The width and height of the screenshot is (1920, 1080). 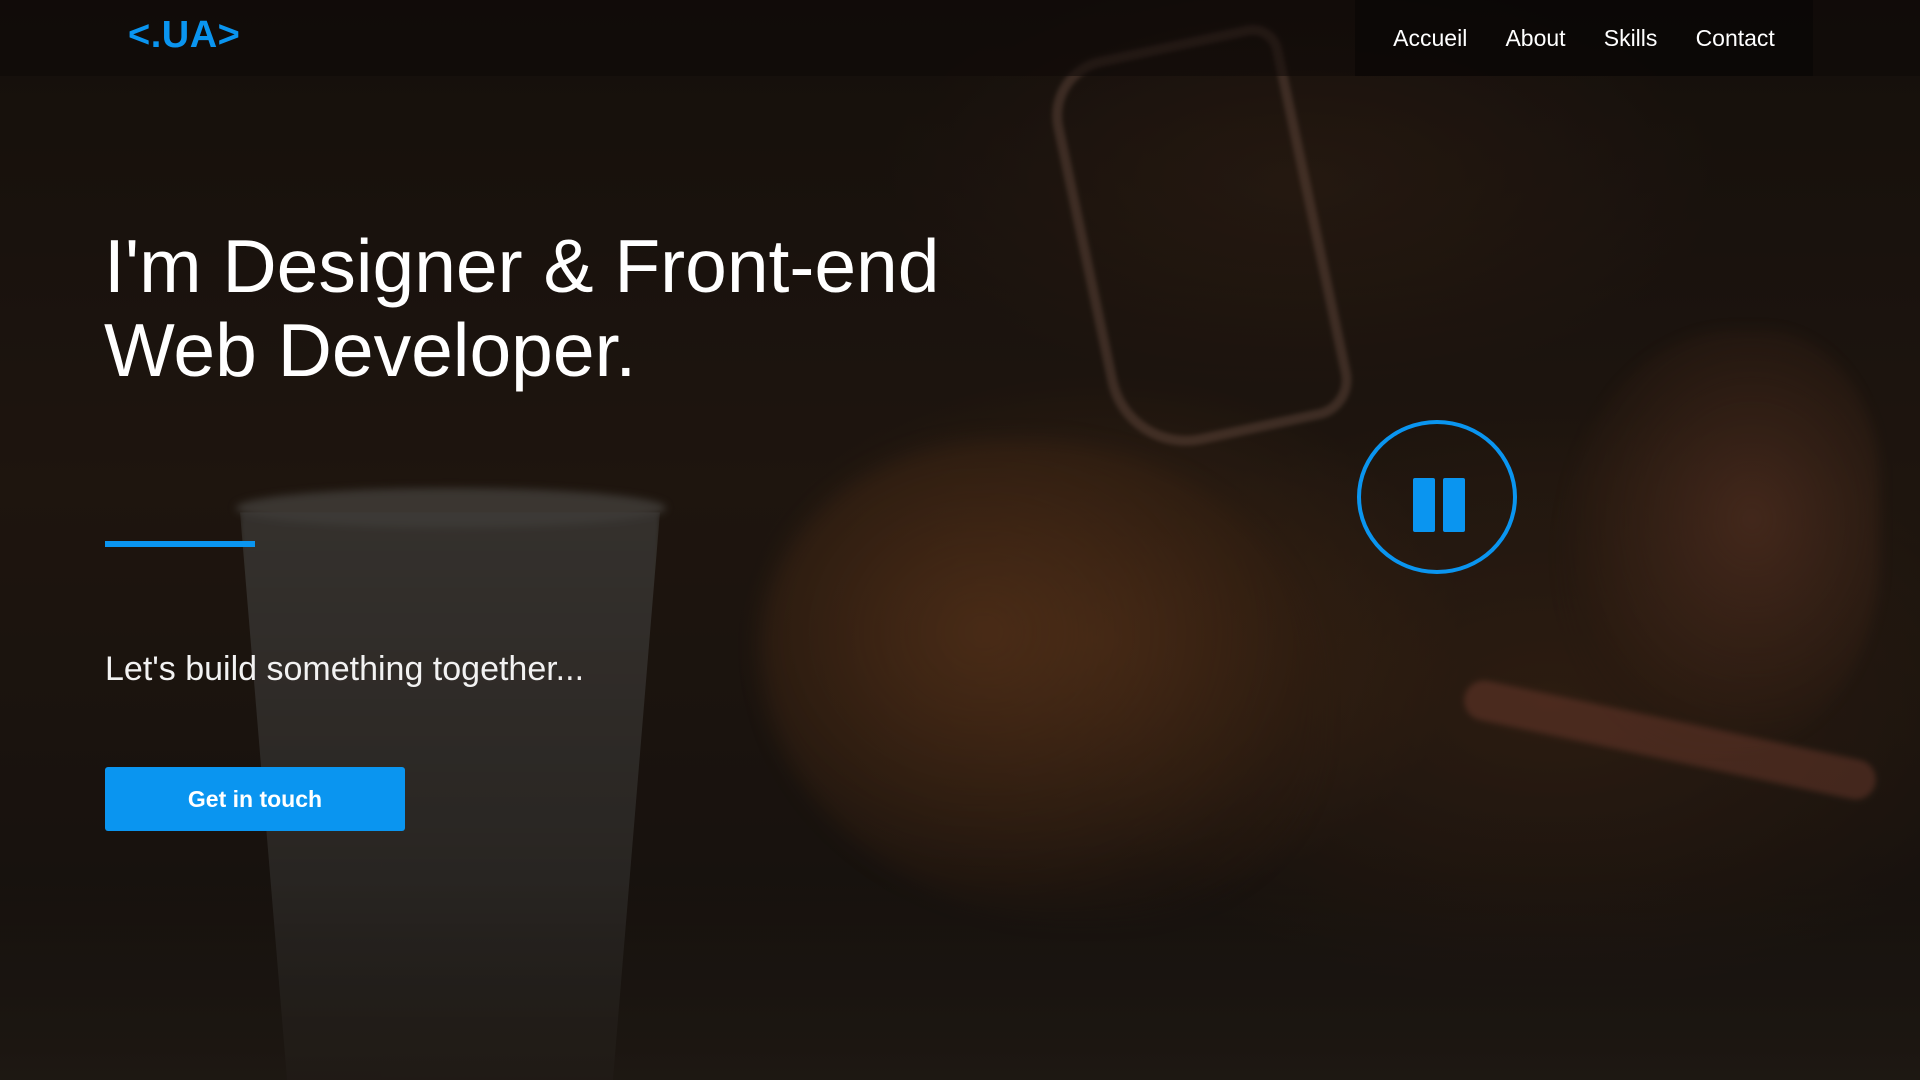 I want to click on hero-headline: I'm Designer & Front-end Web Developer., so click(x=554, y=308).